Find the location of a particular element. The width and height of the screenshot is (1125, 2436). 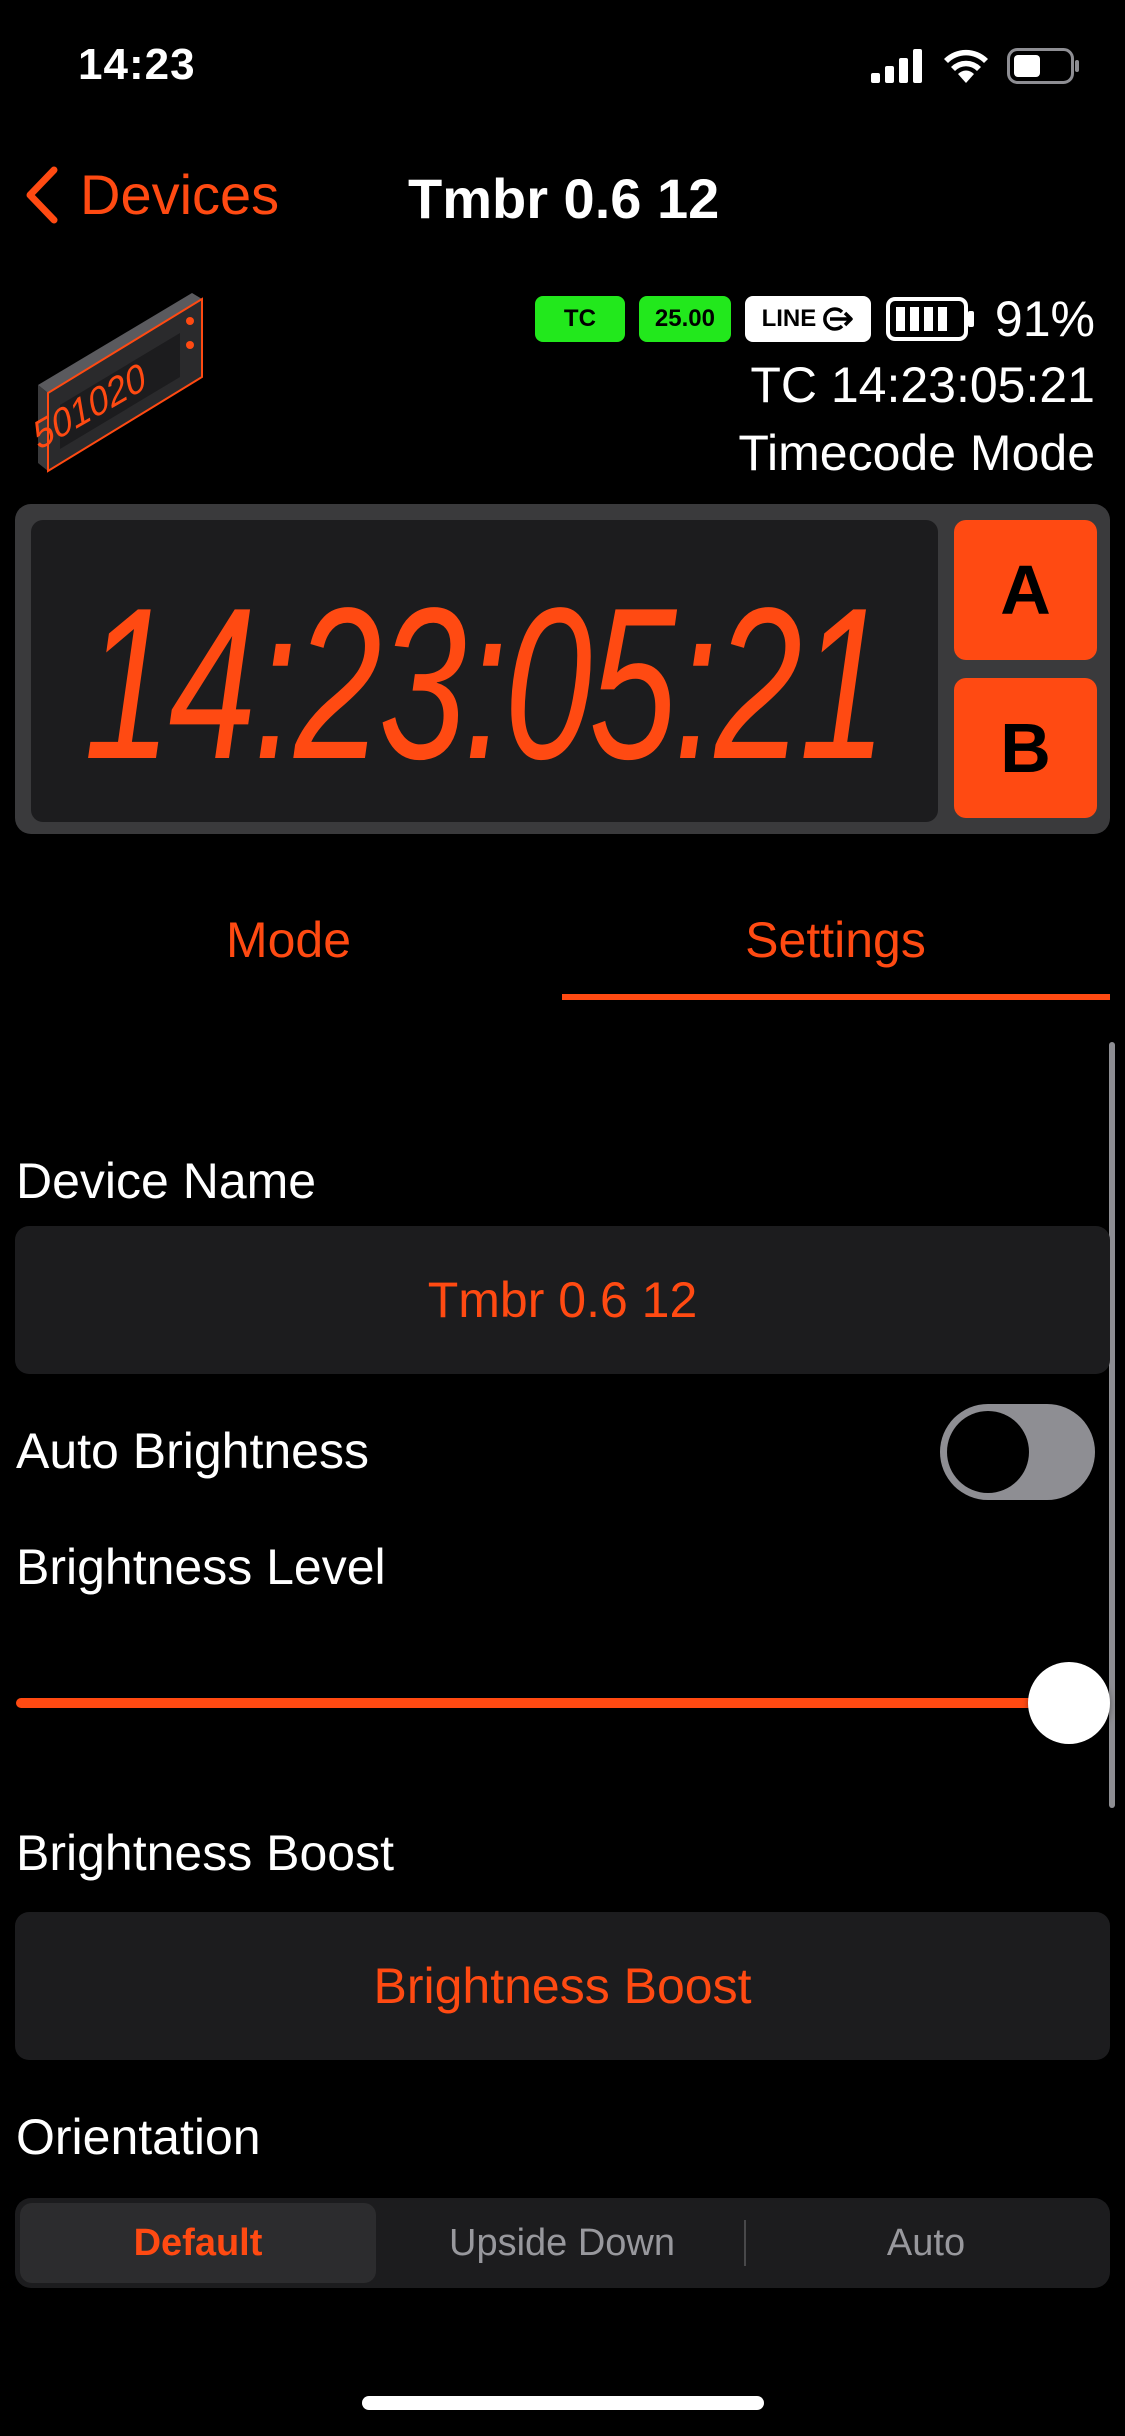

status-icons is located at coordinates (976, 66).